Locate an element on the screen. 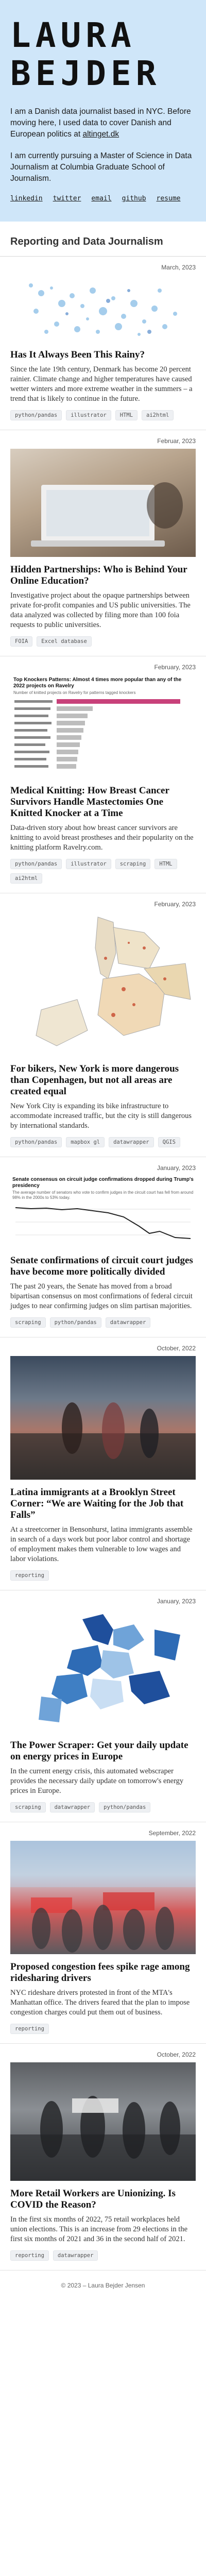 The image size is (206, 2576). github-link: github is located at coordinates (134, 199).